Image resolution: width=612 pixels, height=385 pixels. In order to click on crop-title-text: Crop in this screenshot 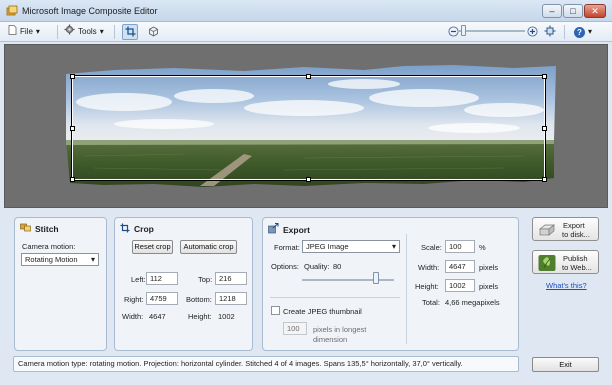, I will do `click(144, 229)`.